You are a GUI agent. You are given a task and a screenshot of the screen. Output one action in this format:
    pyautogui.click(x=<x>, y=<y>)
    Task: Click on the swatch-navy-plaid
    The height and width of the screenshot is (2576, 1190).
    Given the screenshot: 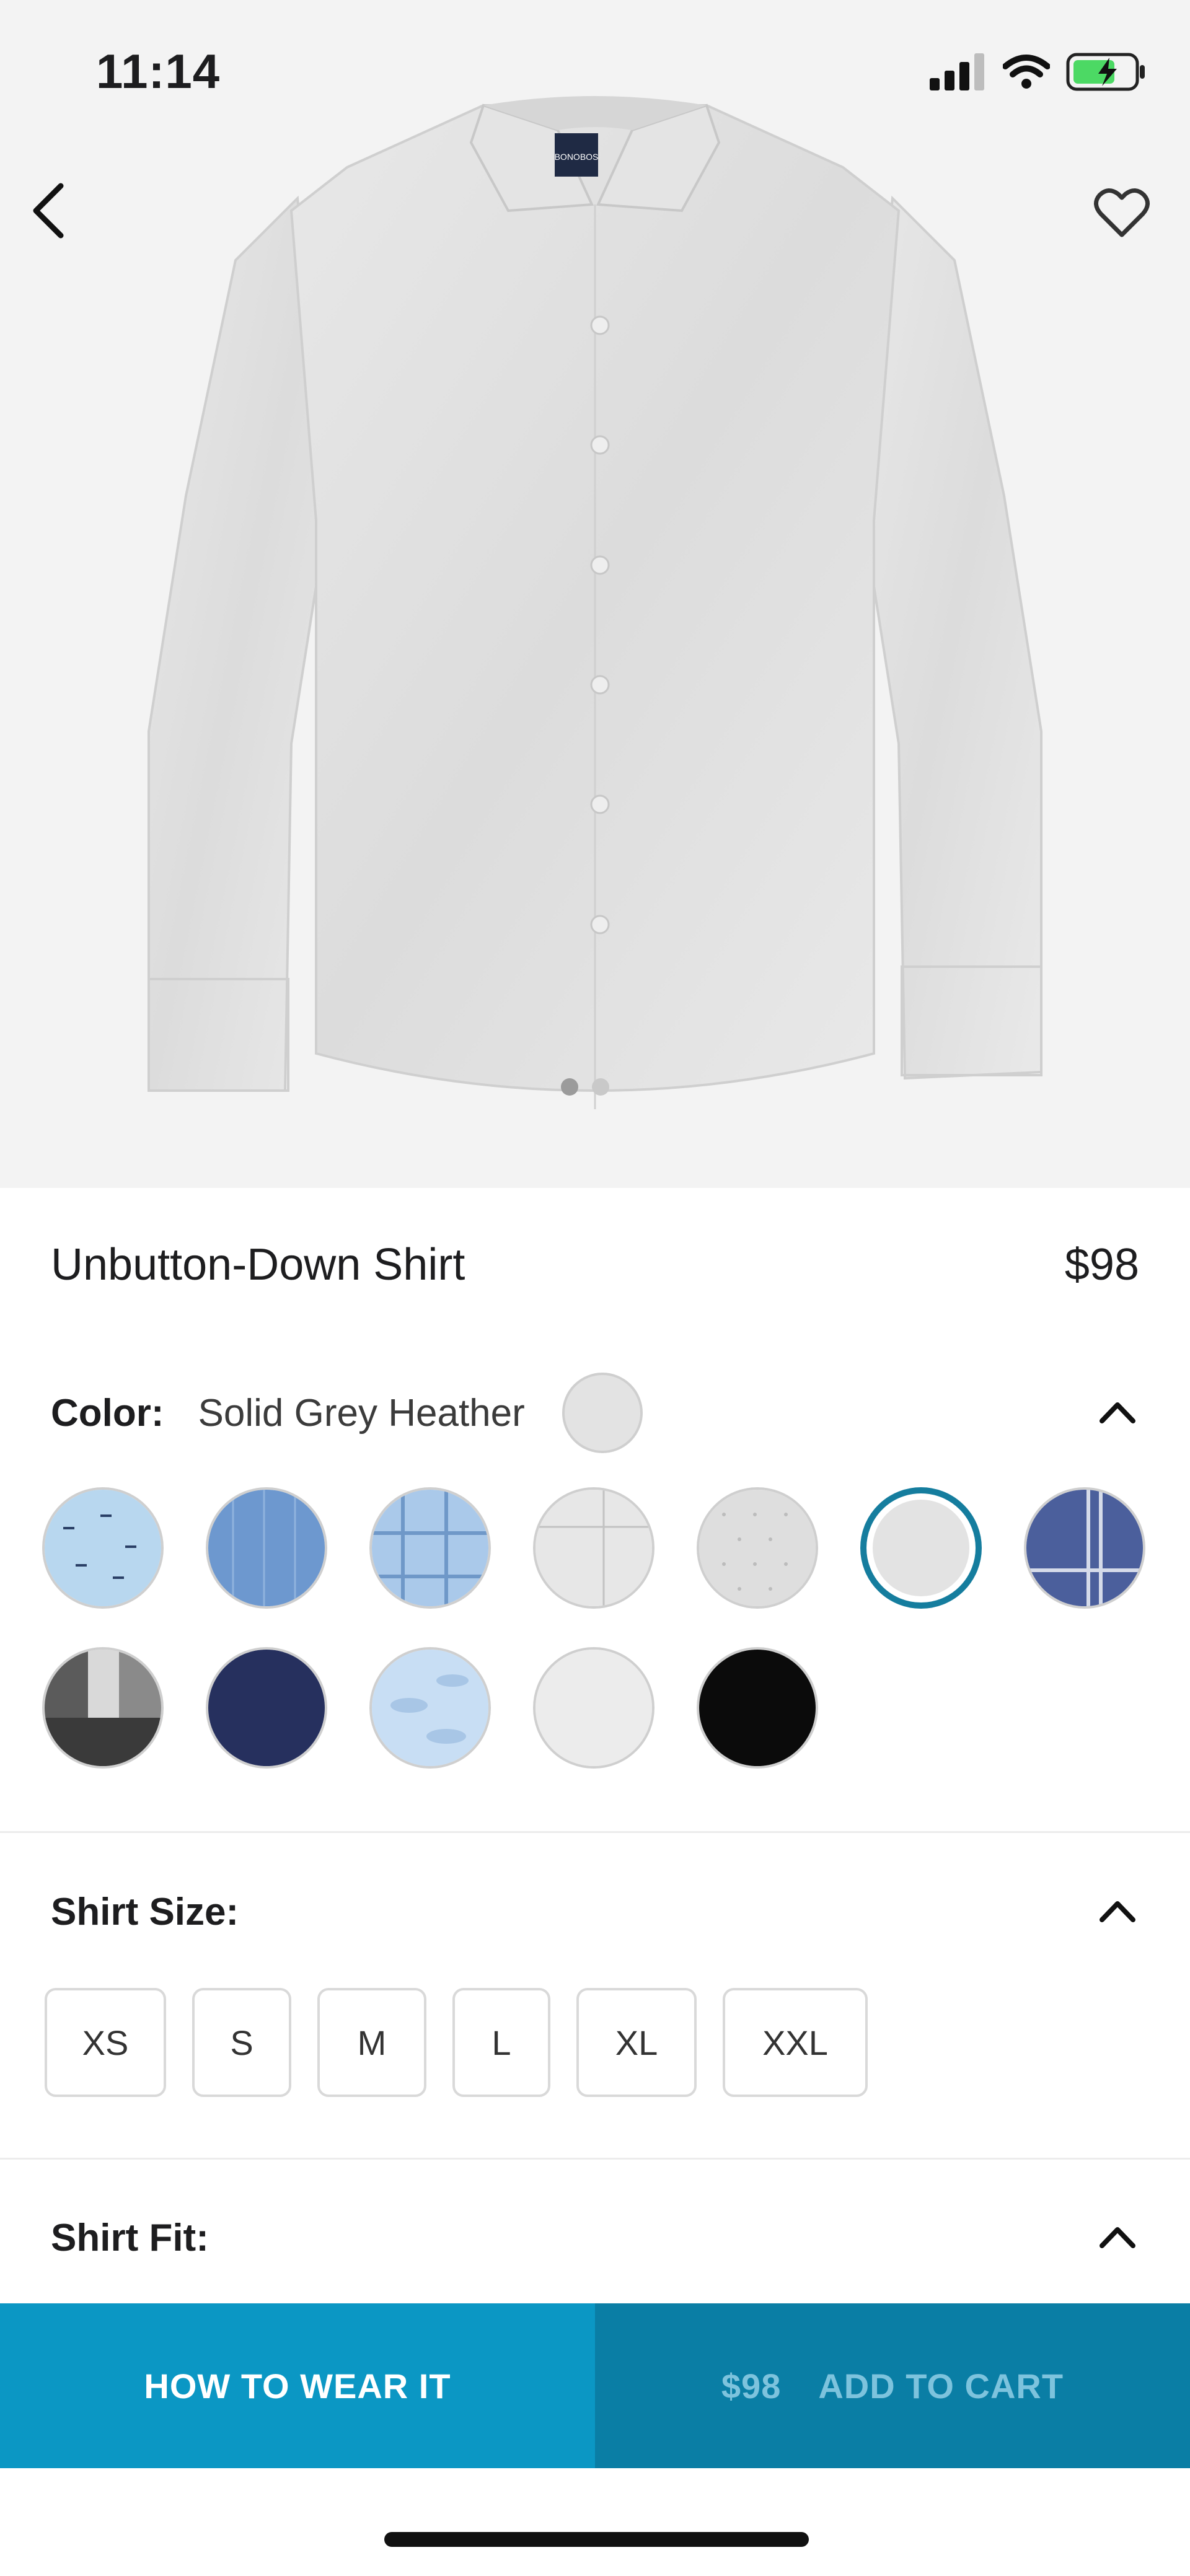 What is the action you would take?
    pyautogui.click(x=1084, y=1548)
    